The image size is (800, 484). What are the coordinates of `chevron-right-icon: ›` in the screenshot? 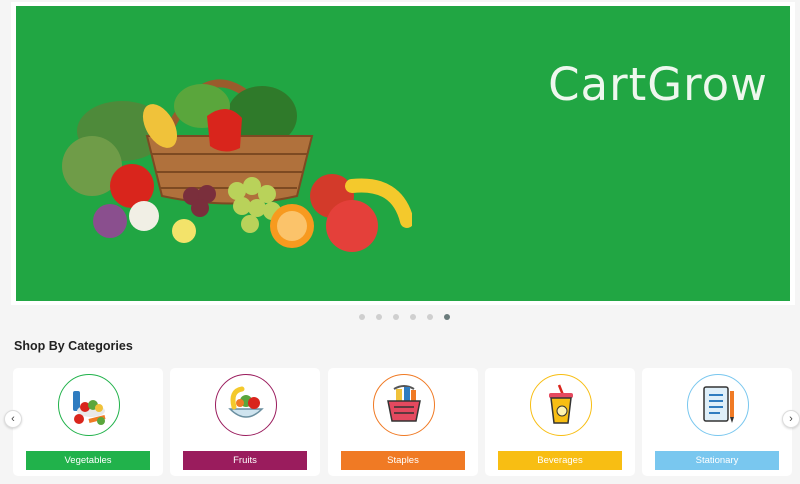 It's located at (791, 419).